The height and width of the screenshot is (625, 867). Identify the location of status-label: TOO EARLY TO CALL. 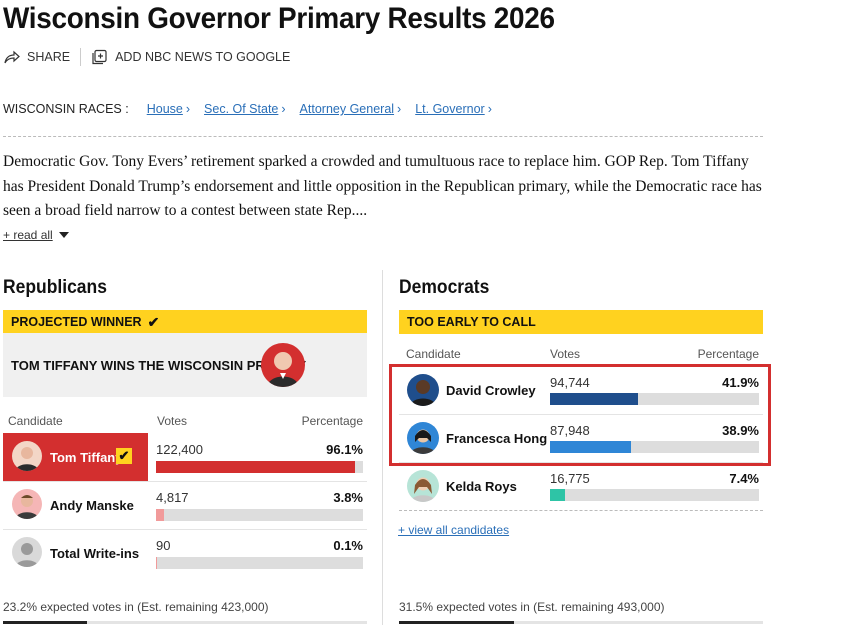
(471, 322).